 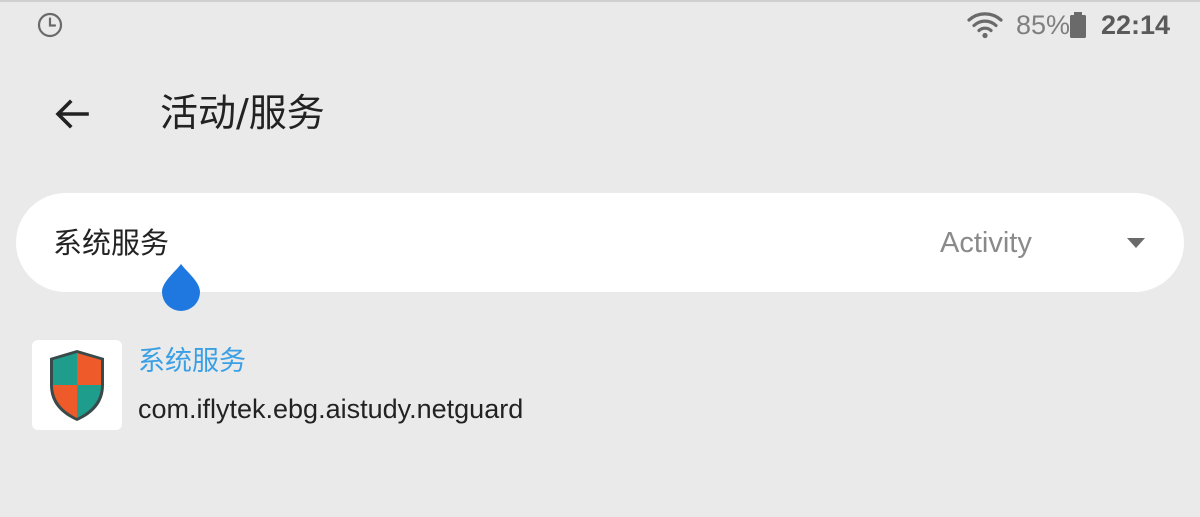 I want to click on status-bar: 85% 22:14, so click(x=600, y=25).